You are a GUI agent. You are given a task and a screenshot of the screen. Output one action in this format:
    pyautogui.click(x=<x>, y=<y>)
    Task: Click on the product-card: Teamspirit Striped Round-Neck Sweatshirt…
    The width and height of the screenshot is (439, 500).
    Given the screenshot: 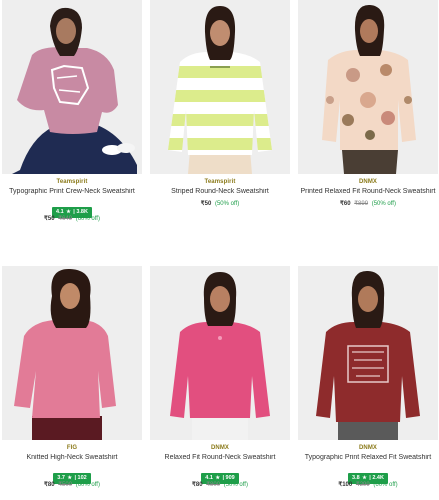 What is the action you would take?
    pyautogui.click(x=220, y=103)
    